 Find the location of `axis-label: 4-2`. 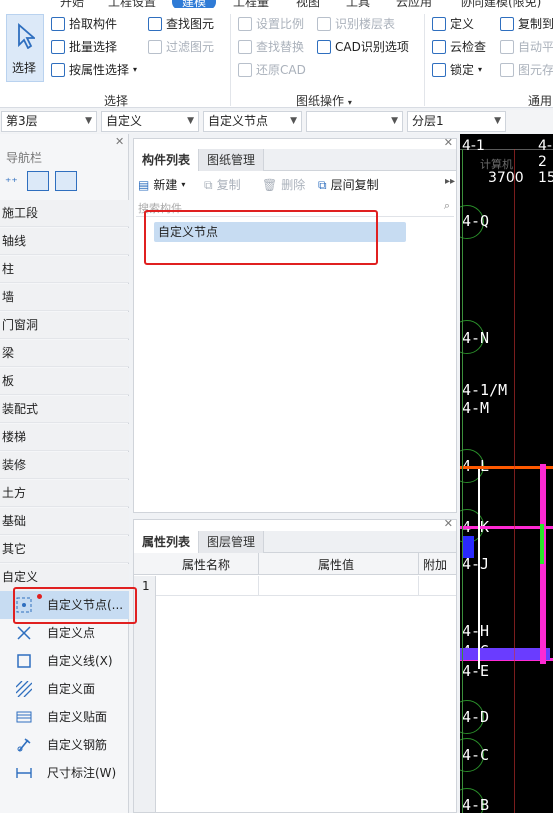

axis-label: 4-2 is located at coordinates (545, 154).